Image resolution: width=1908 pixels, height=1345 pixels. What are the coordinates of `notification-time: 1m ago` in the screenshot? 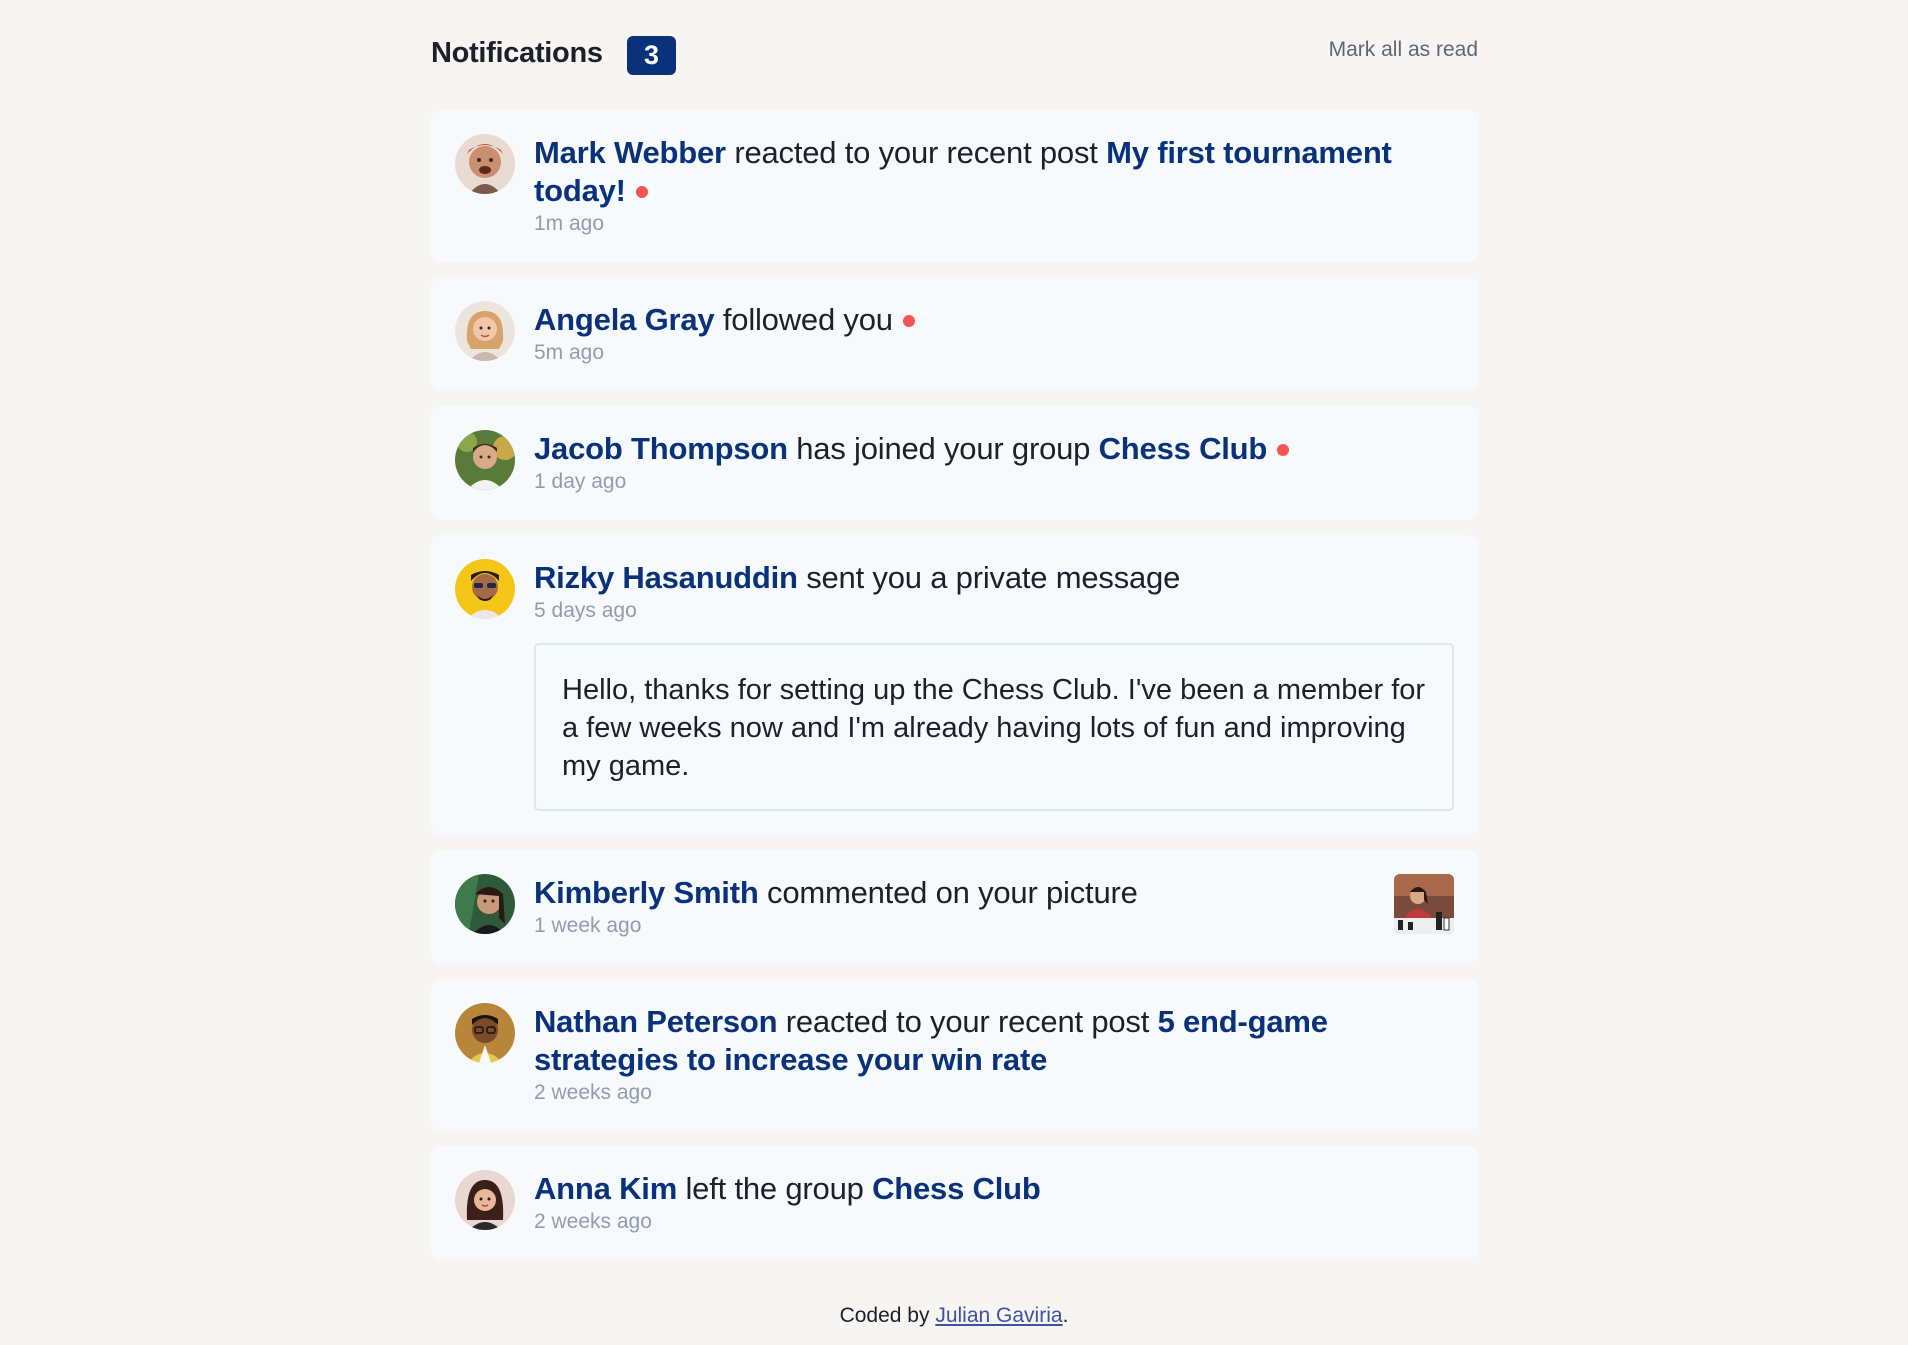 It's located at (569, 223).